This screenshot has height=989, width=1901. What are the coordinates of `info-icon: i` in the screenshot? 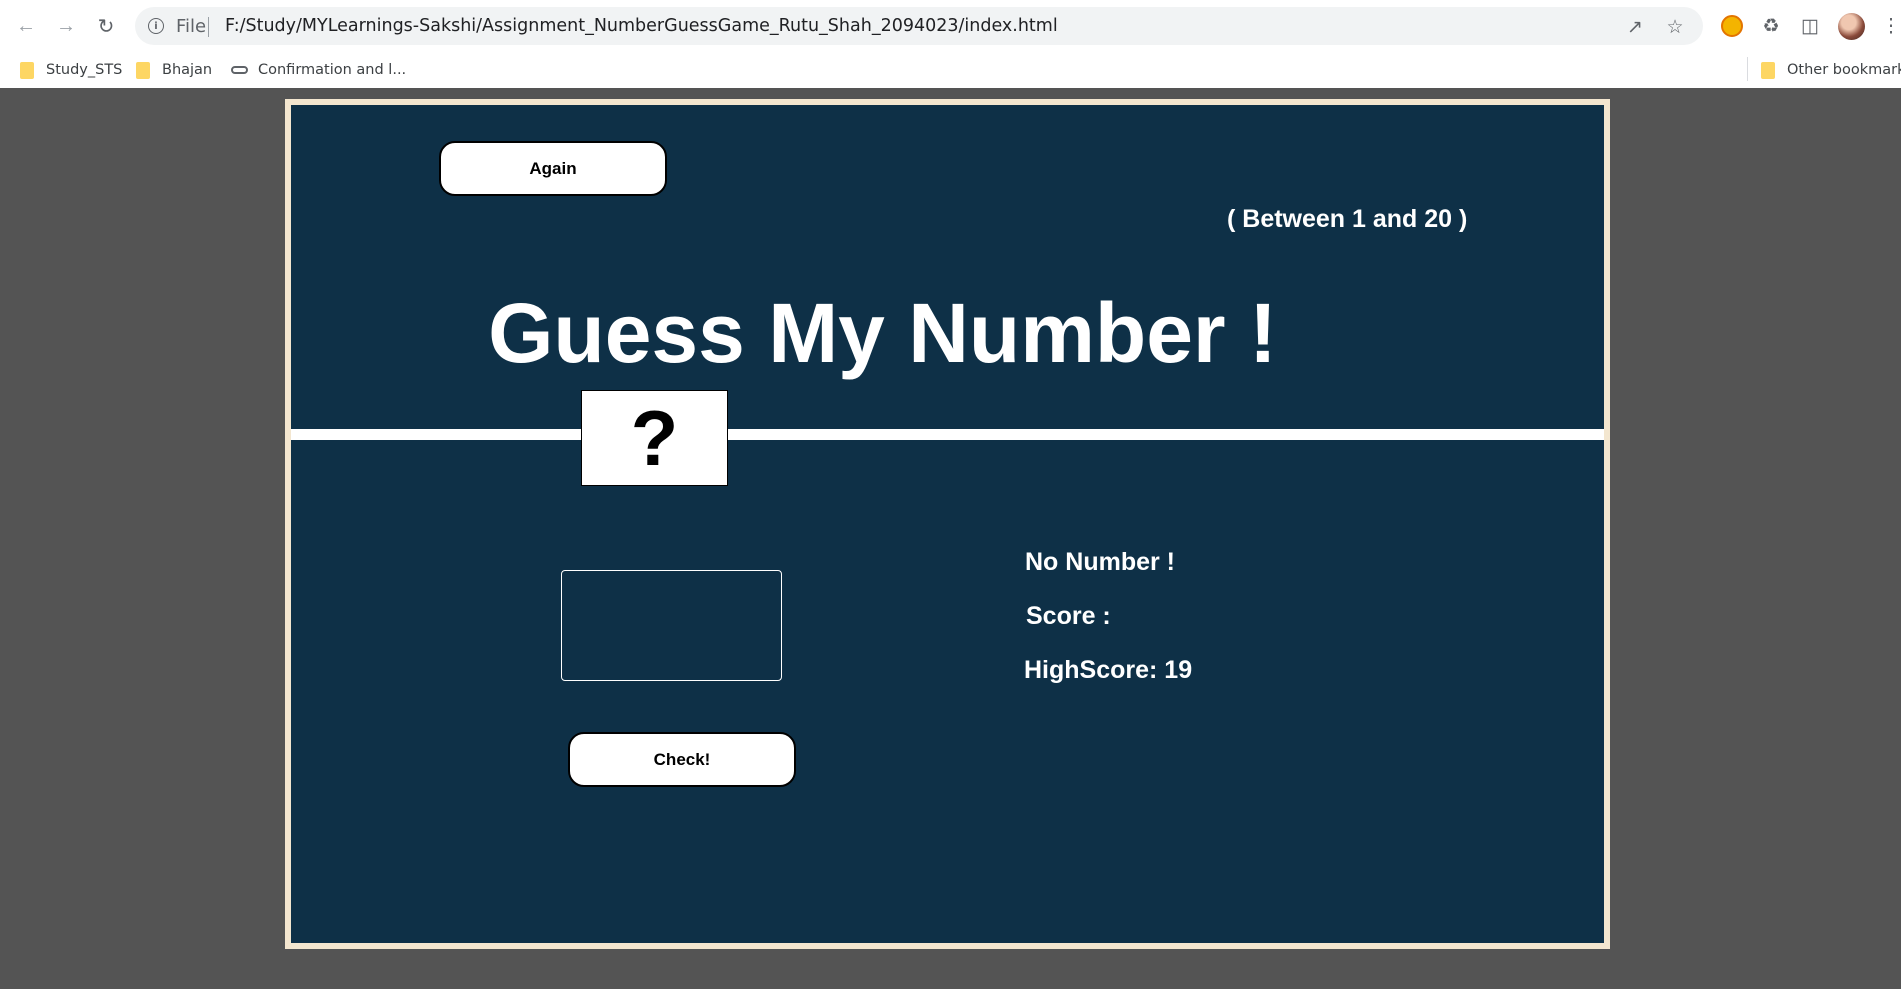 It's located at (156, 26).